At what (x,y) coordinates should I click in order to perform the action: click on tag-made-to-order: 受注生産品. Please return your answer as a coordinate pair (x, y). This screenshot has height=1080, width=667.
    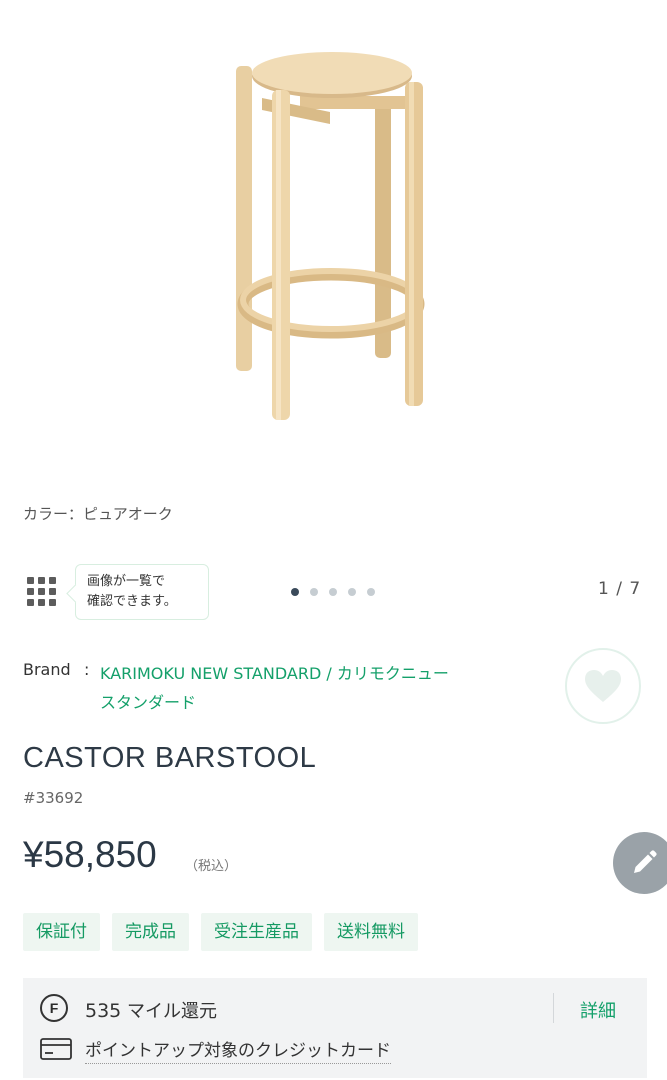
    Looking at the image, I should click on (256, 932).